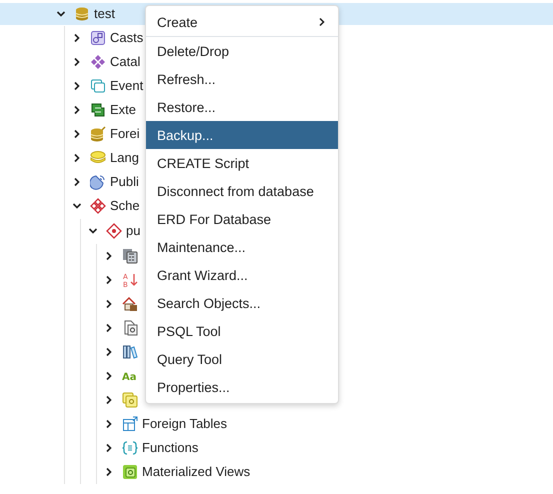 The width and height of the screenshot is (553, 494). What do you see at coordinates (125, 206) in the screenshot?
I see `tree-item-label: Sche` at bounding box center [125, 206].